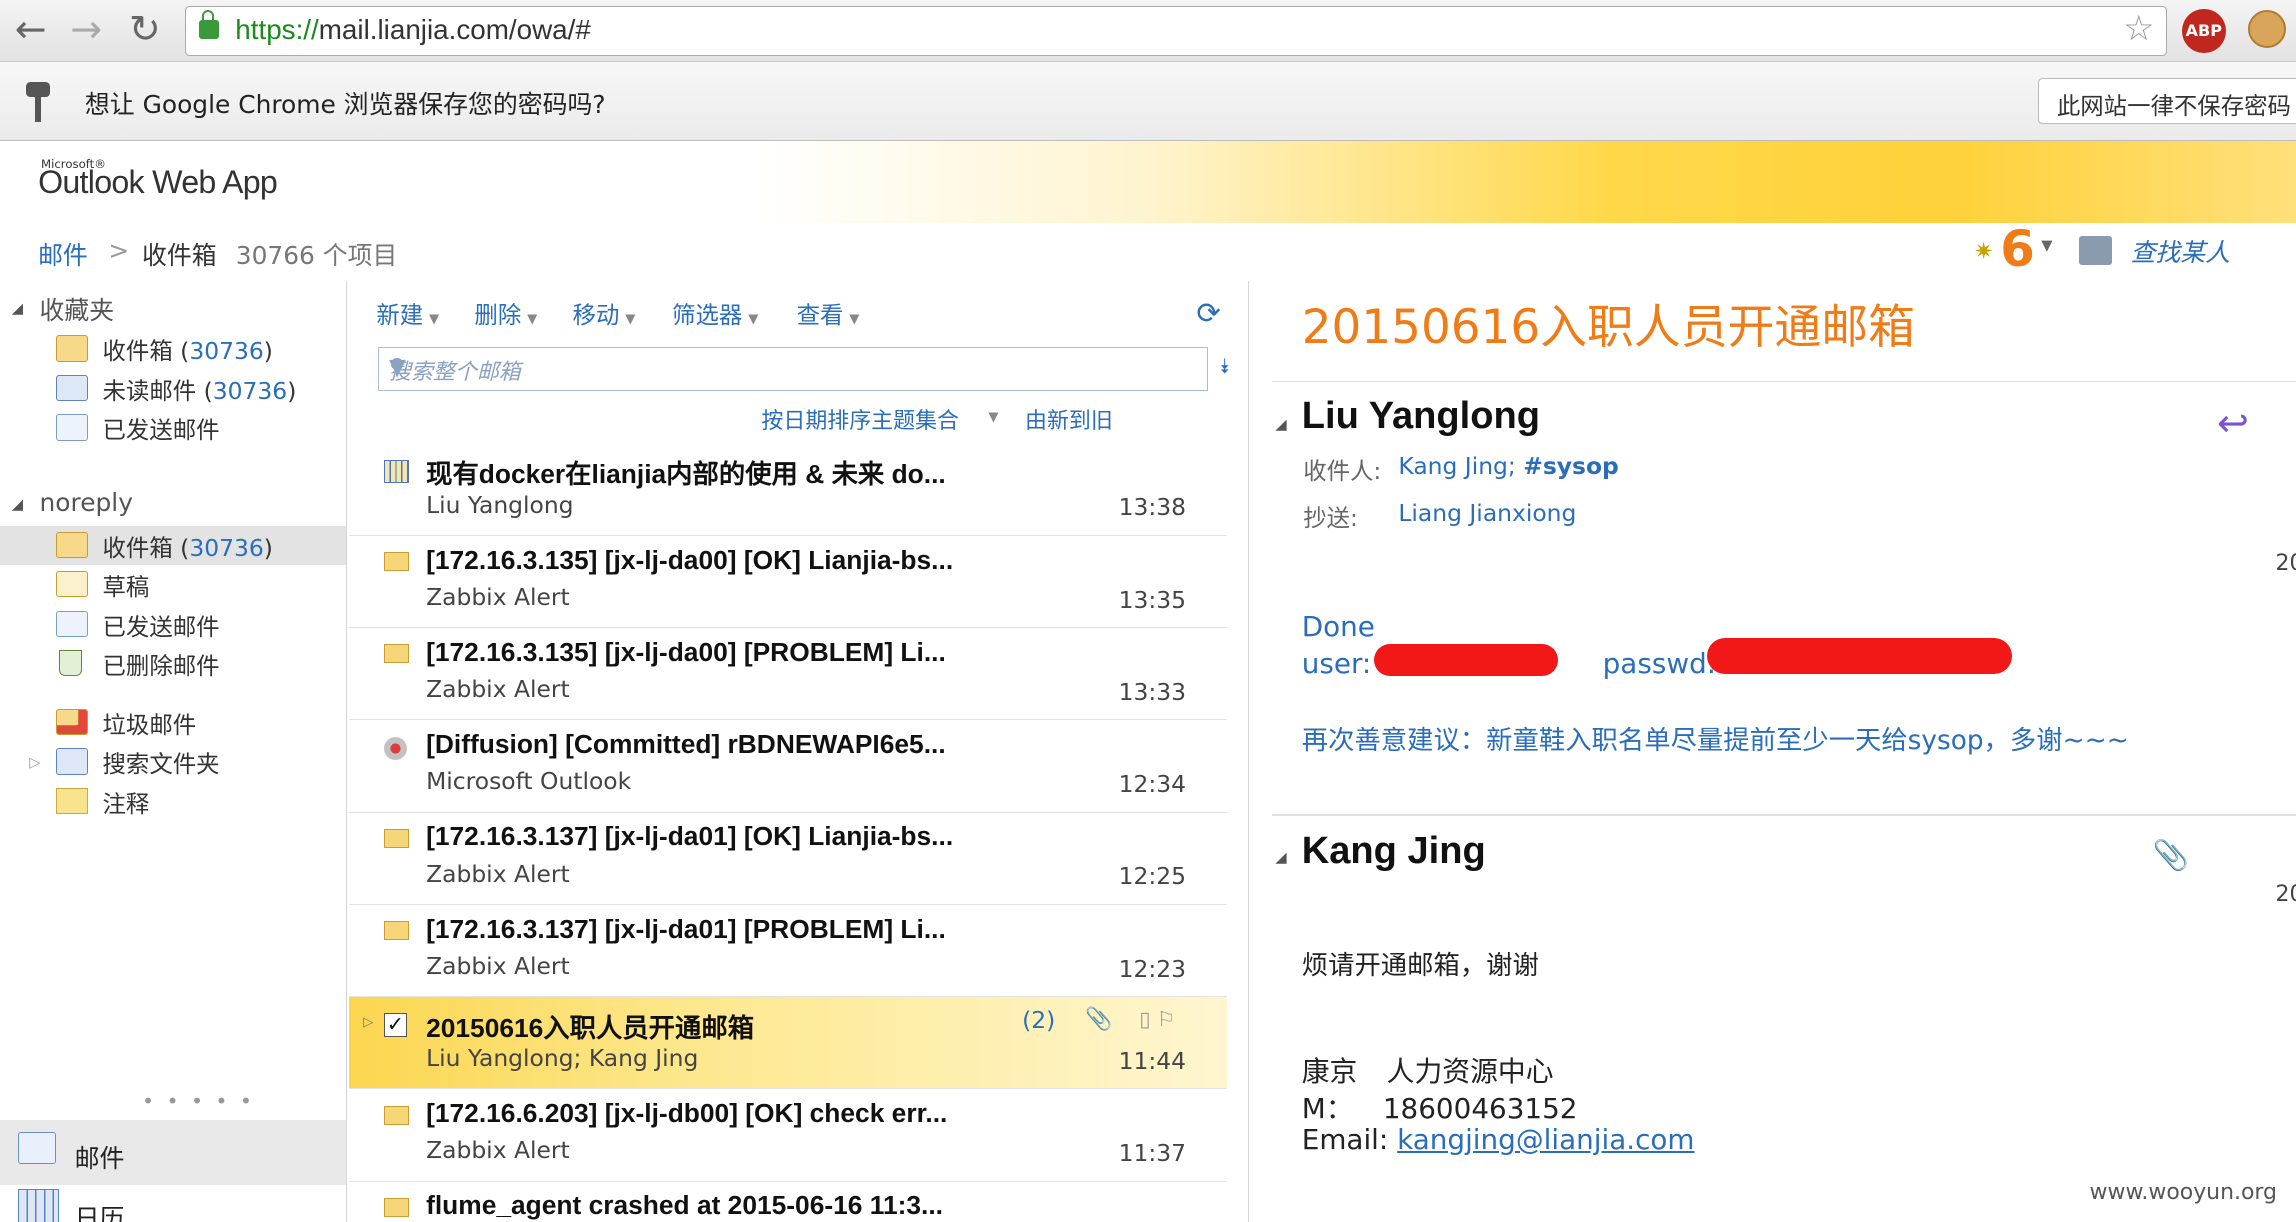 This screenshot has width=2296, height=1222. Describe the element at coordinates (2181, 251) in the screenshot. I see `find-someone-link: 查找某人` at that location.